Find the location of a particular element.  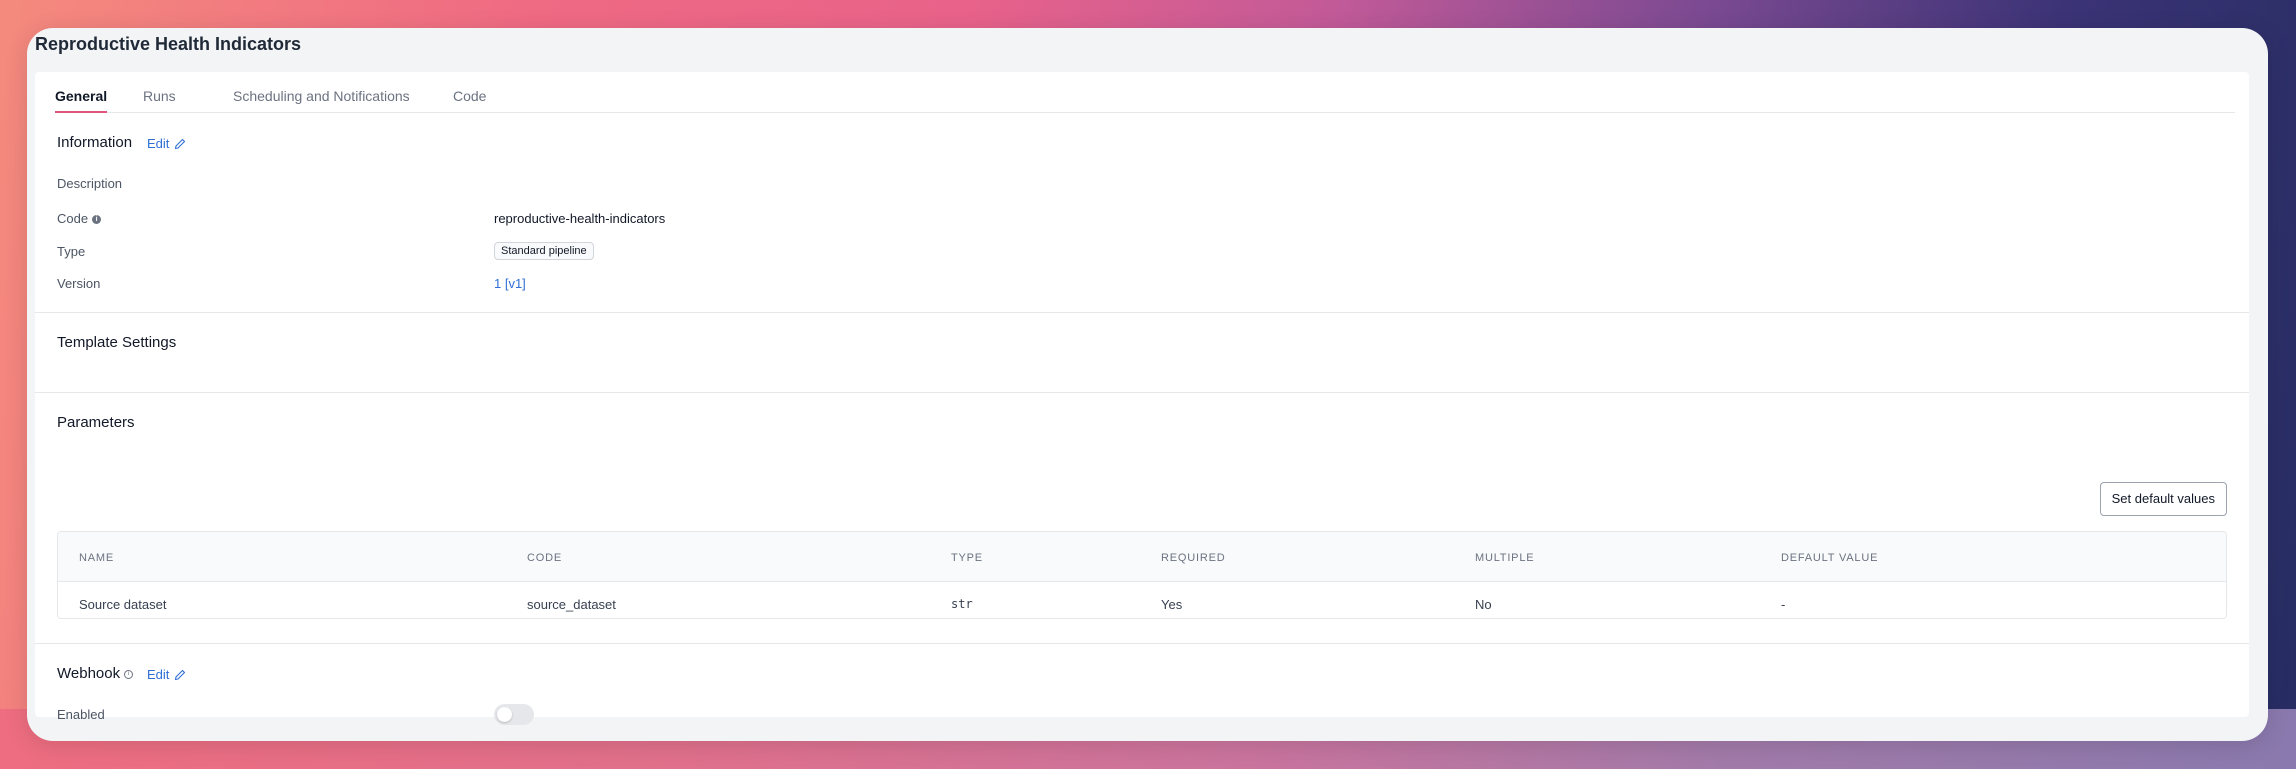

param-required-cell: Yes is located at coordinates (1172, 604).